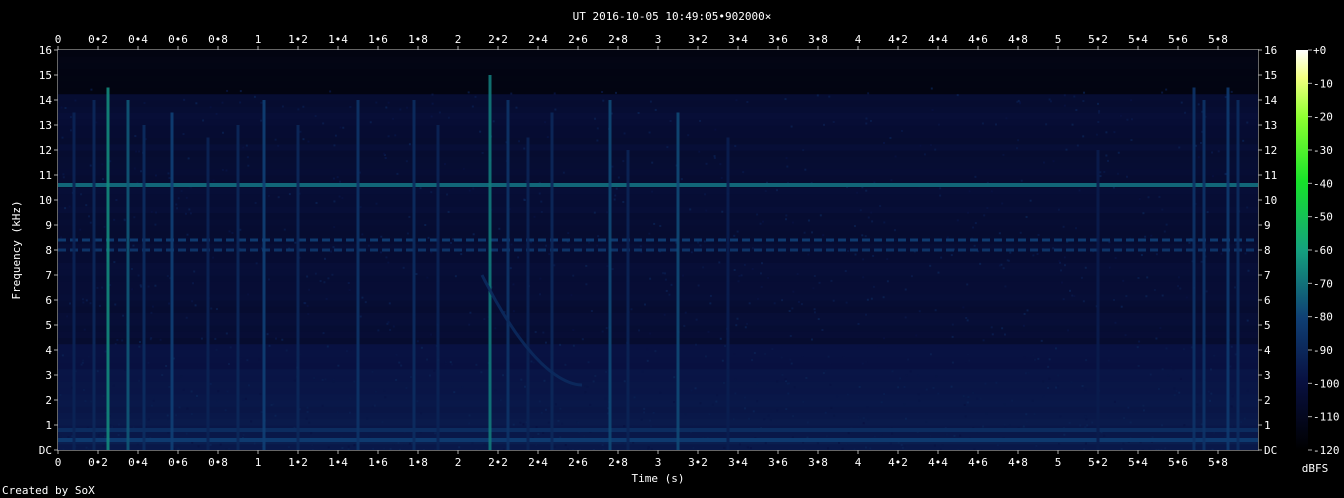  I want to click on y-tick-label-left: 13, so click(45, 125).